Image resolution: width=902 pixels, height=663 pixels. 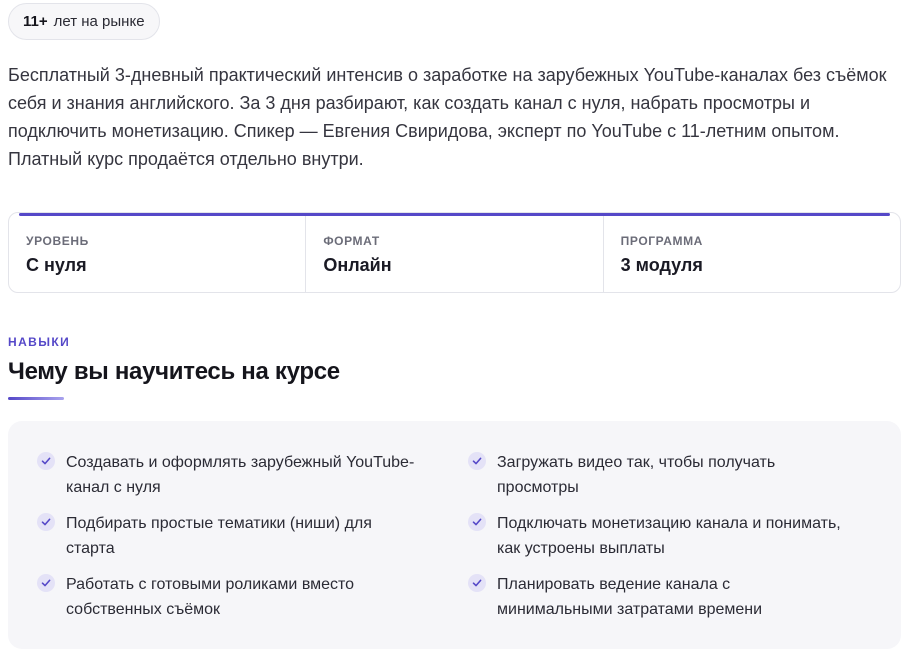 What do you see at coordinates (35, 21) in the screenshot?
I see `badge-number: 11+` at bounding box center [35, 21].